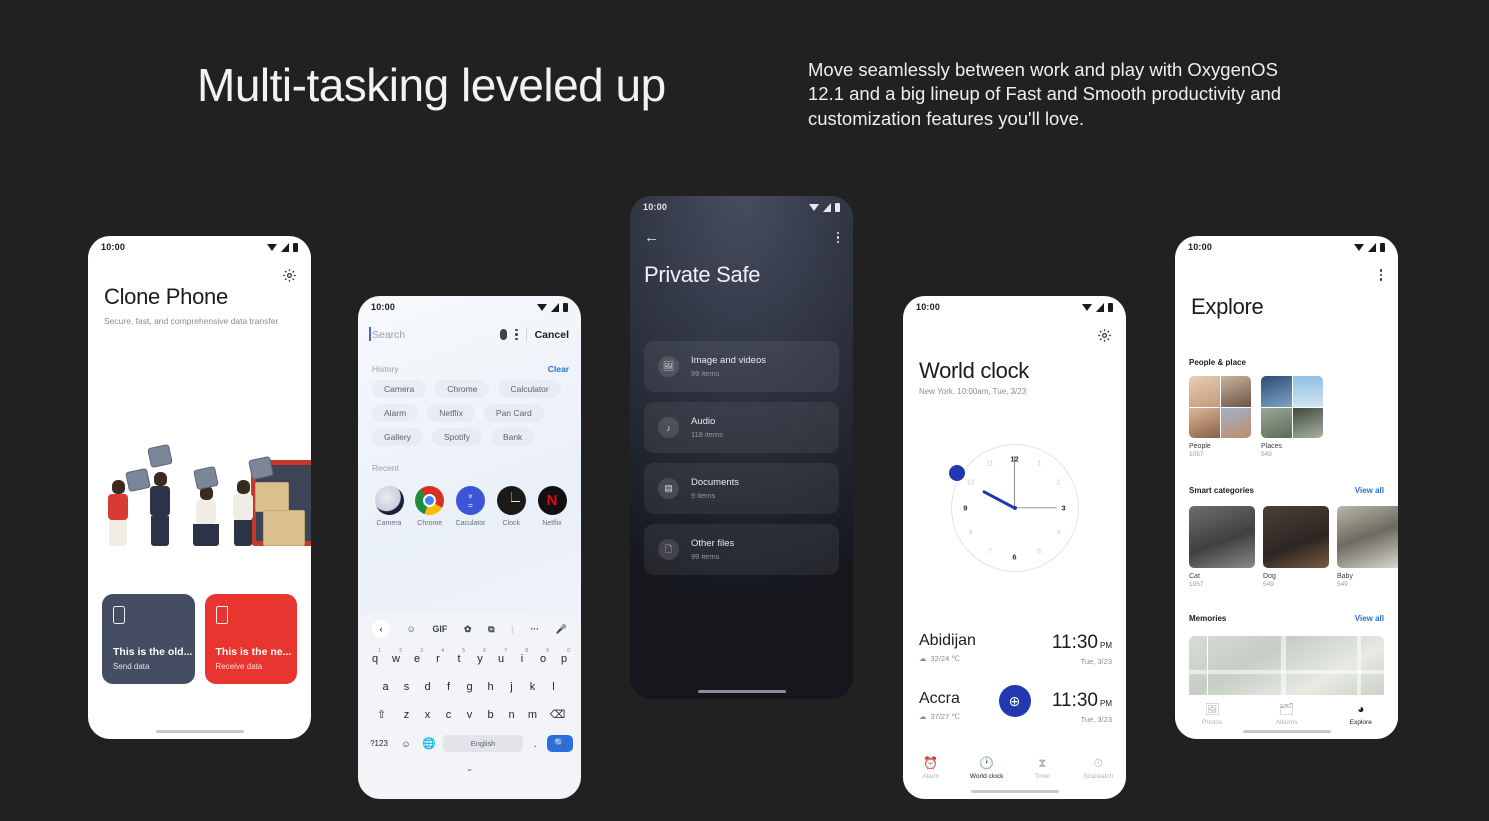 The image size is (1489, 821). I want to click on tile-label: Baby, so click(1345, 576).